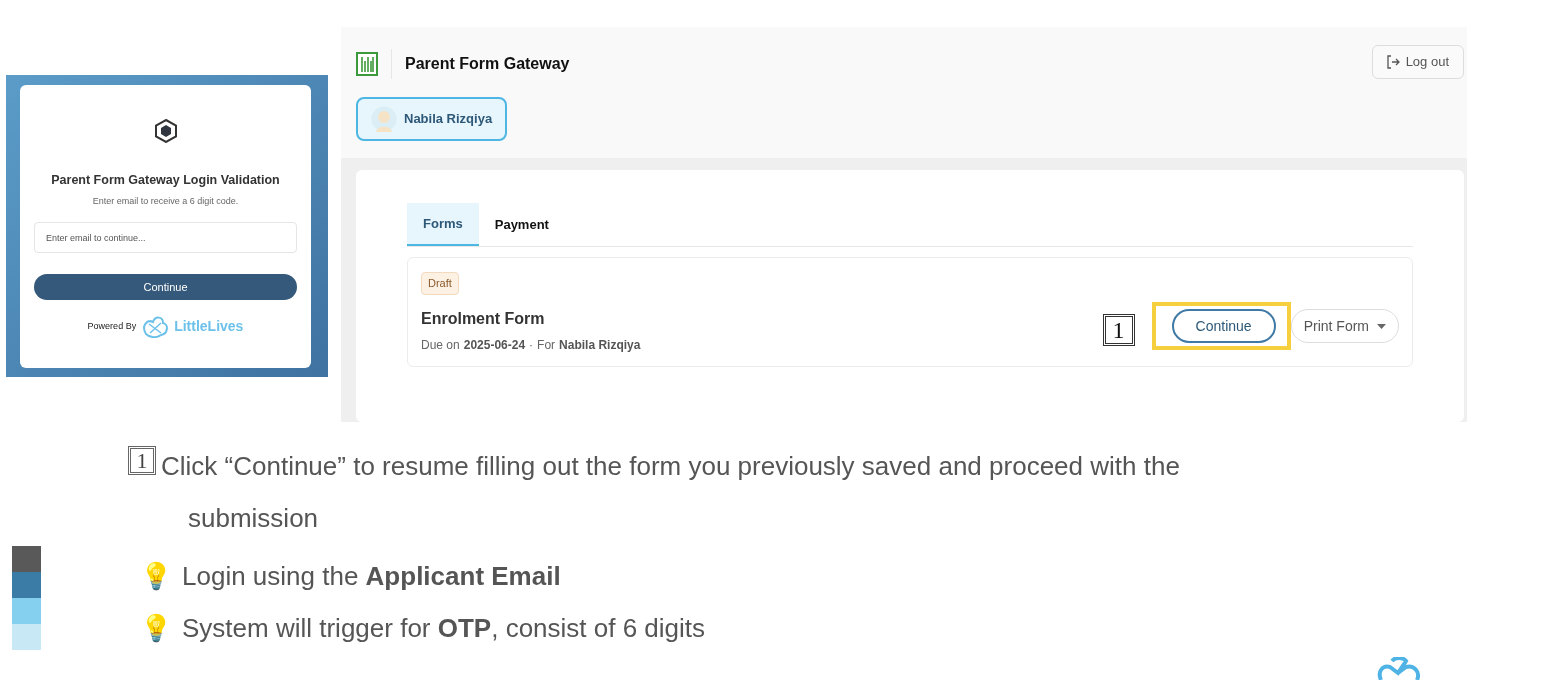  What do you see at coordinates (521, 224) in the screenshot?
I see `tab: Payment` at bounding box center [521, 224].